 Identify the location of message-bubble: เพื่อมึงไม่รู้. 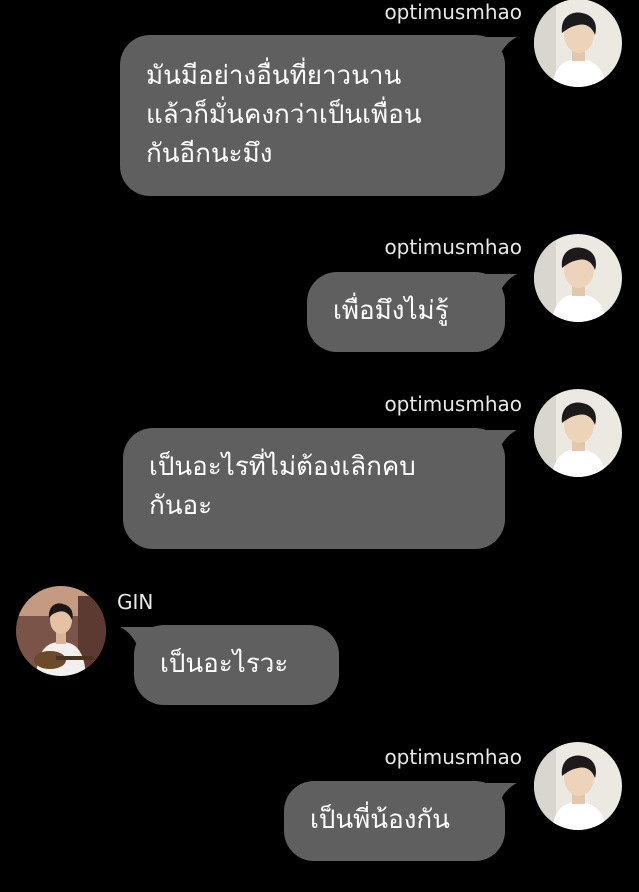
(412, 312).